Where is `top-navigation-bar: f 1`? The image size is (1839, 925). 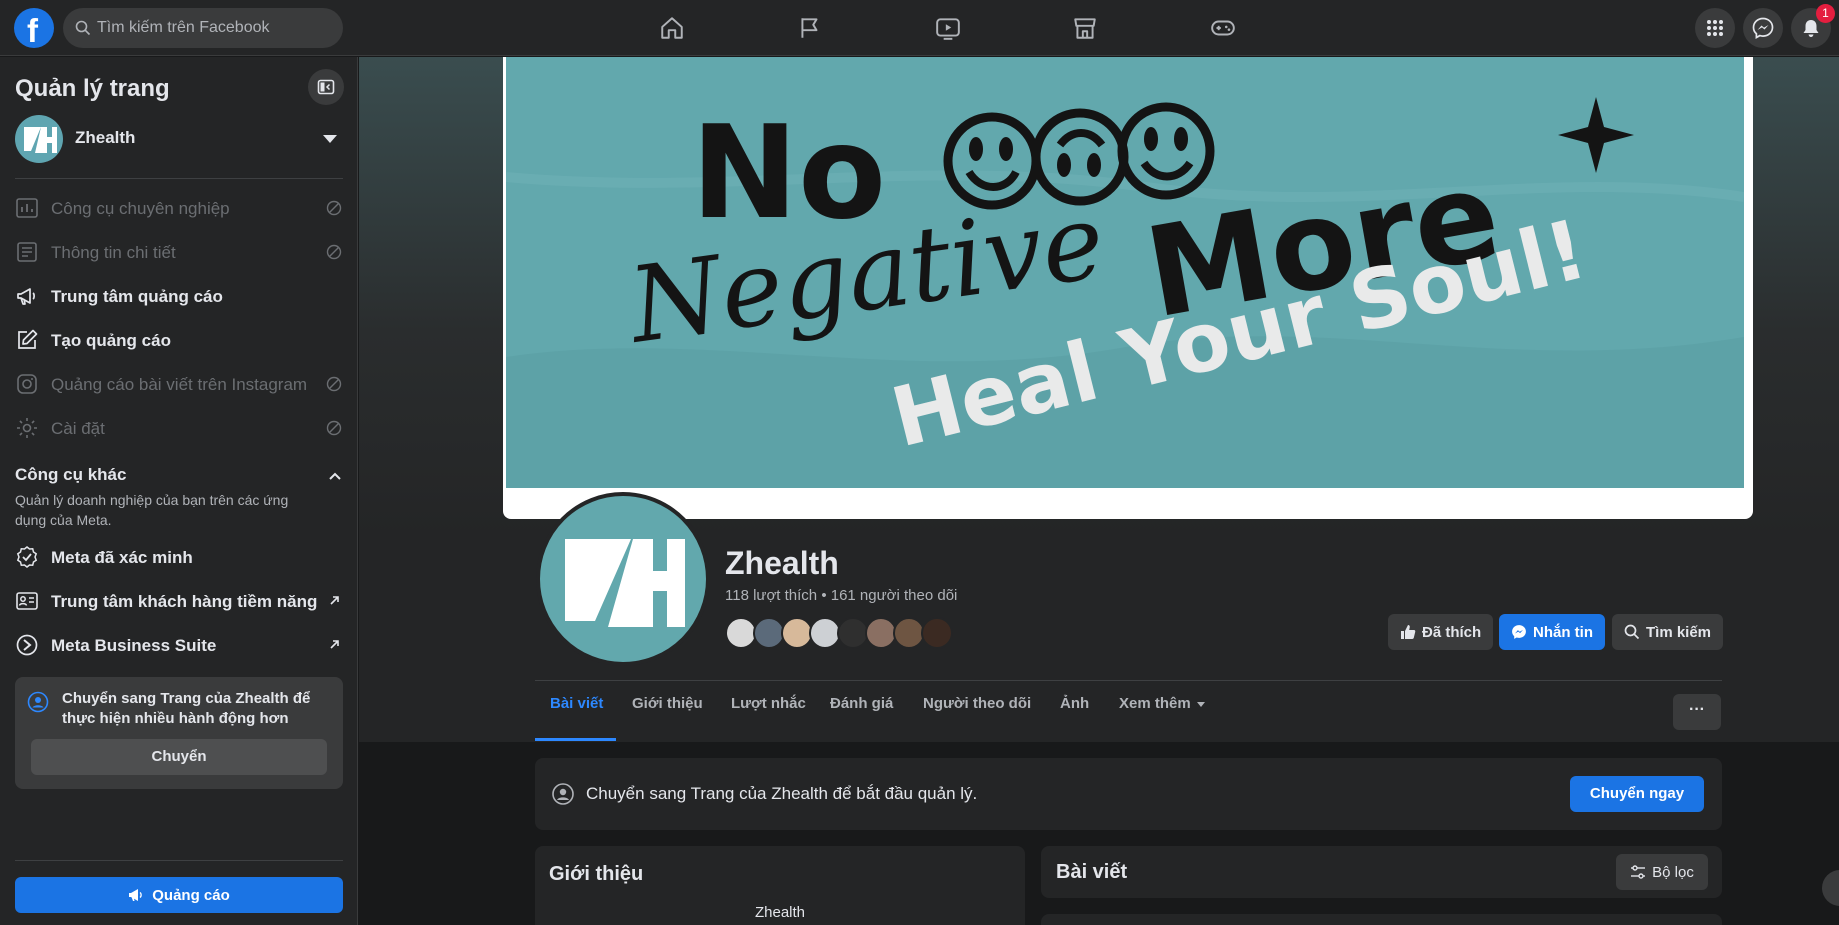 top-navigation-bar: f 1 is located at coordinates (919, 28).